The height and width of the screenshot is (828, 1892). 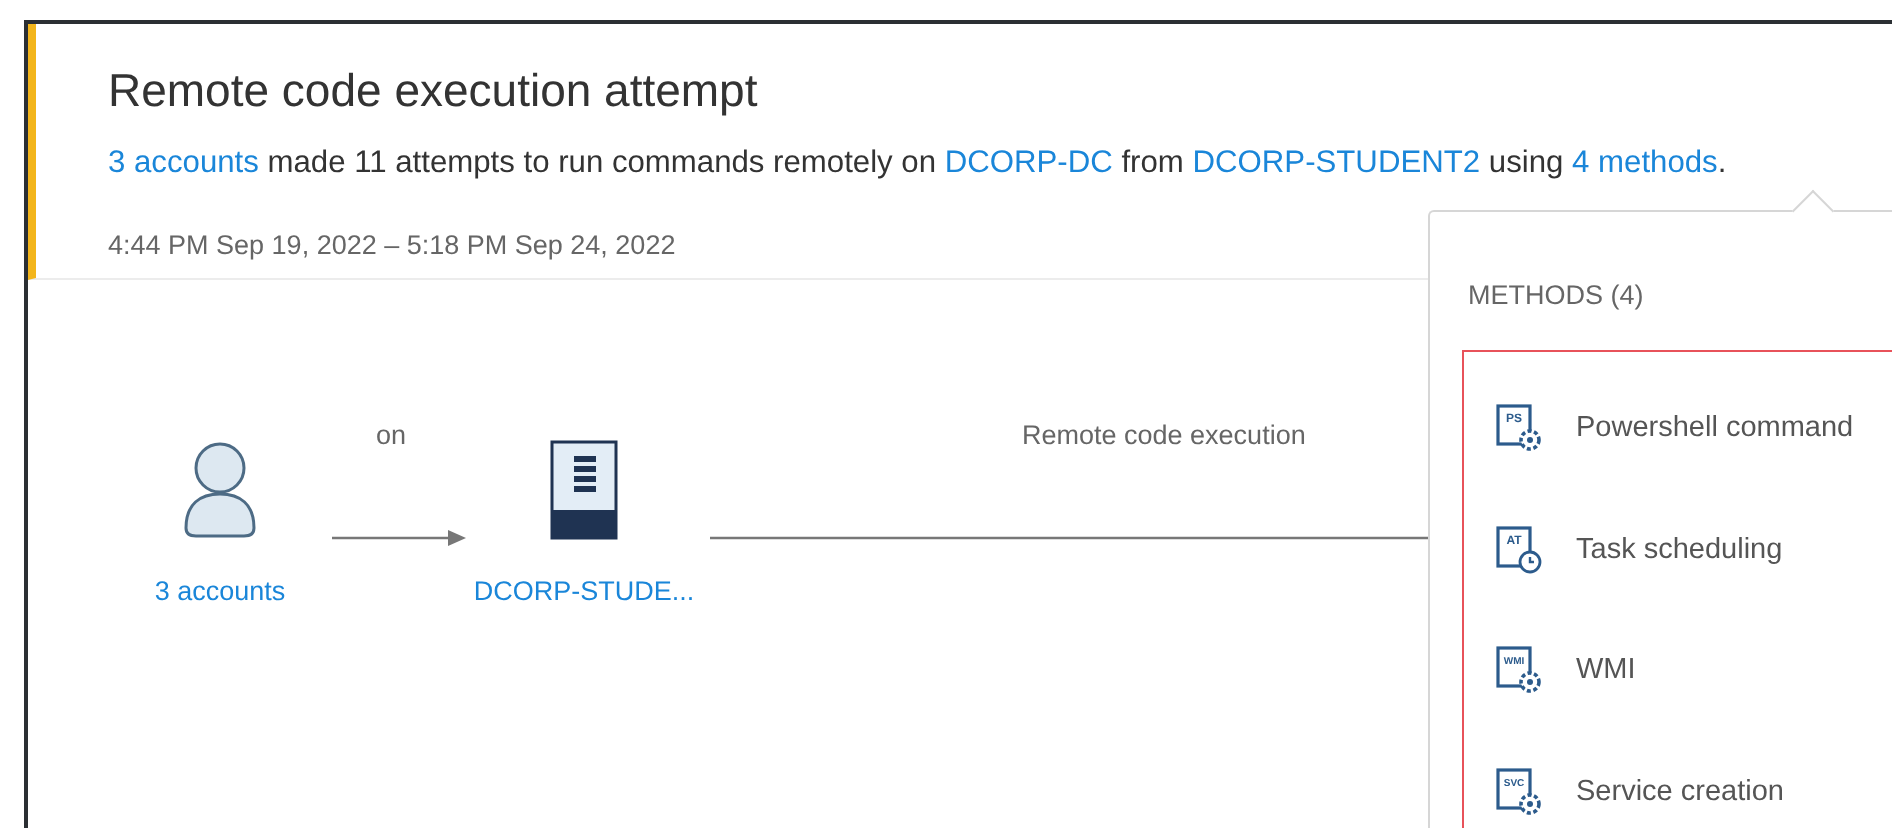 I want to click on relation-label: on, so click(x=391, y=435).